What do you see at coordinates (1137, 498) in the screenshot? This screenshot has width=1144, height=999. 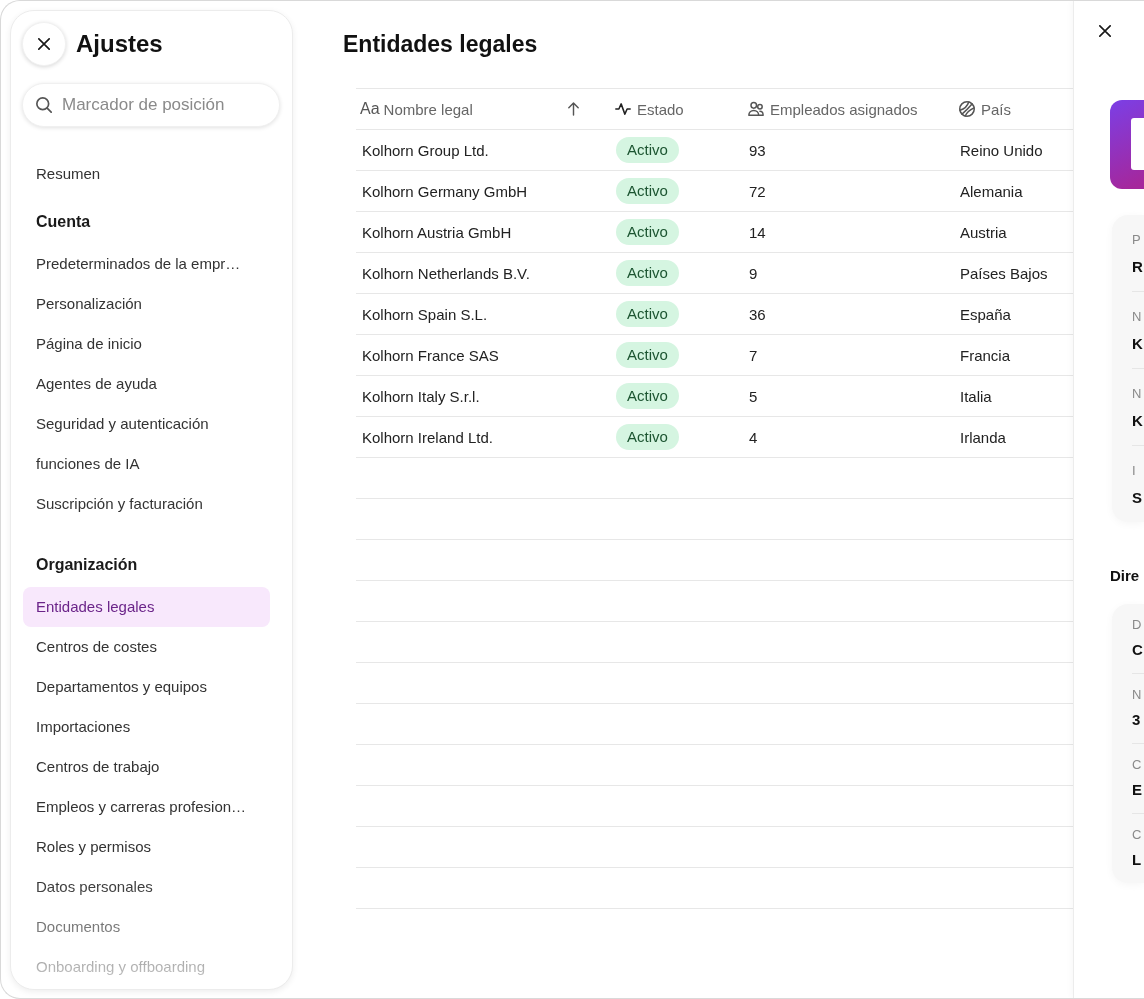 I see `field-value: S` at bounding box center [1137, 498].